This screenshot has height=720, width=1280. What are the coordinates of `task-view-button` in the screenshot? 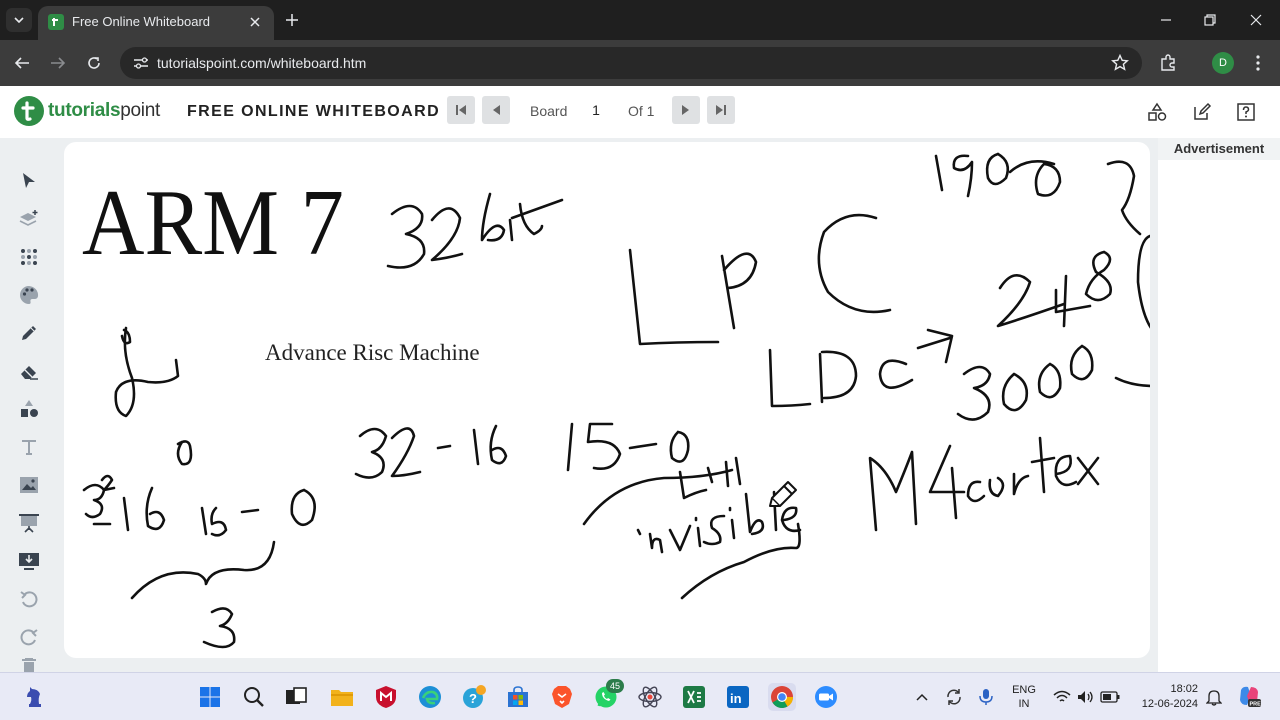 It's located at (296, 697).